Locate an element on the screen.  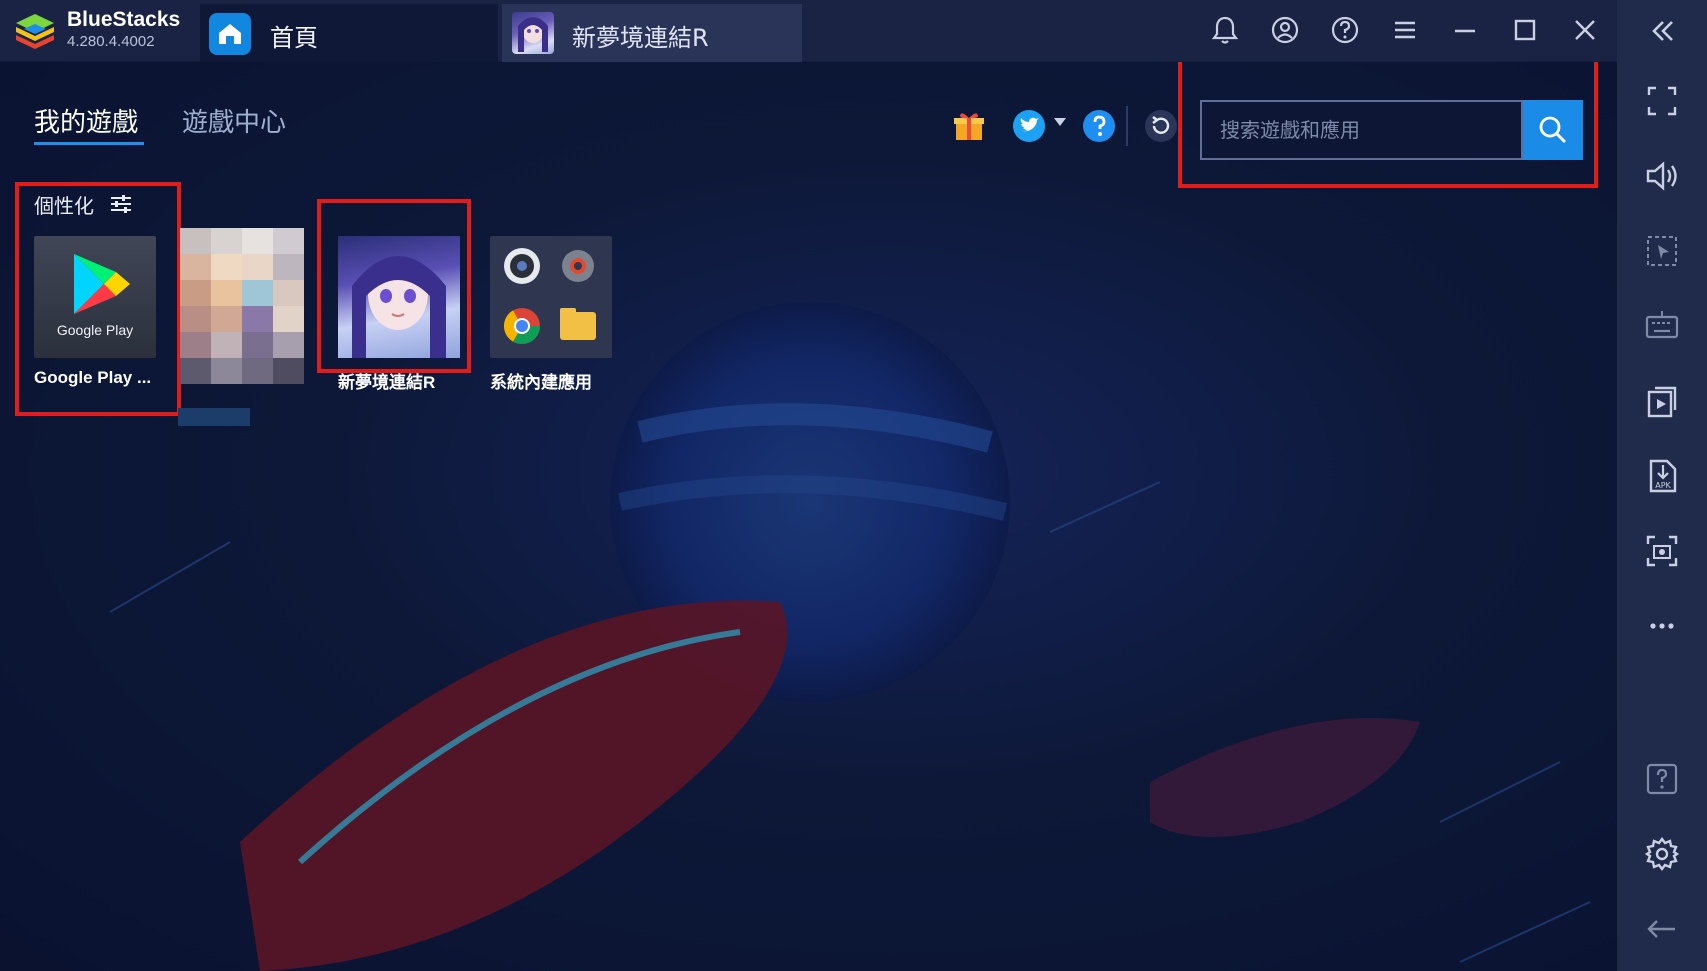
media-import-icon is located at coordinates (1662, 401).